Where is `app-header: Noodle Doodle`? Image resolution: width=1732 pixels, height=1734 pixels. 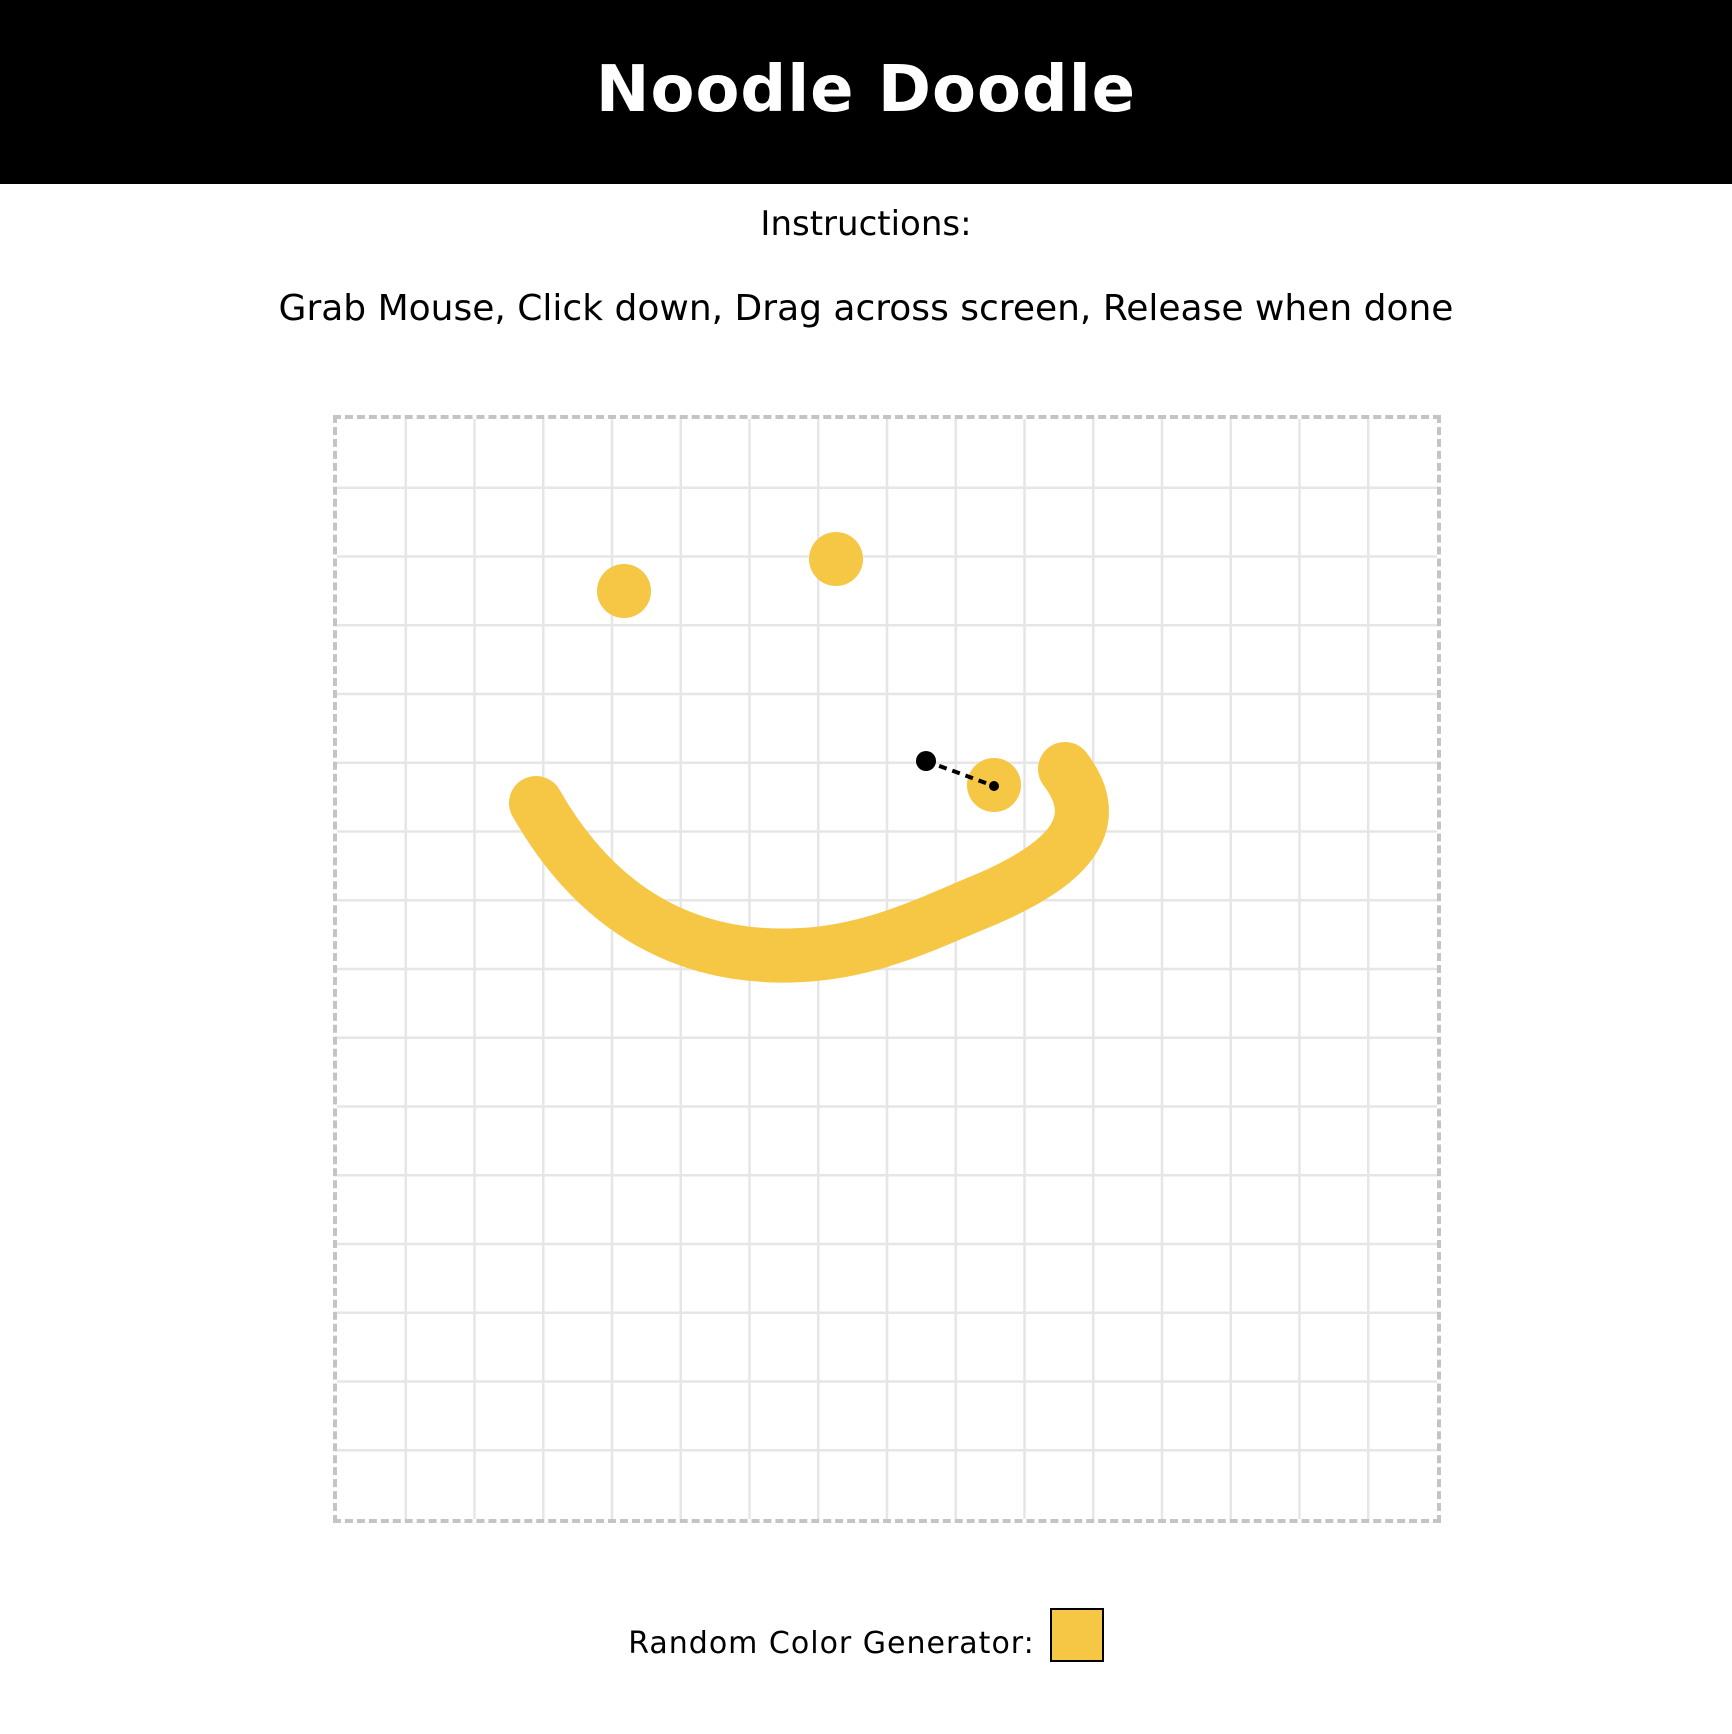
app-header: Noodle Doodle is located at coordinates (866, 92).